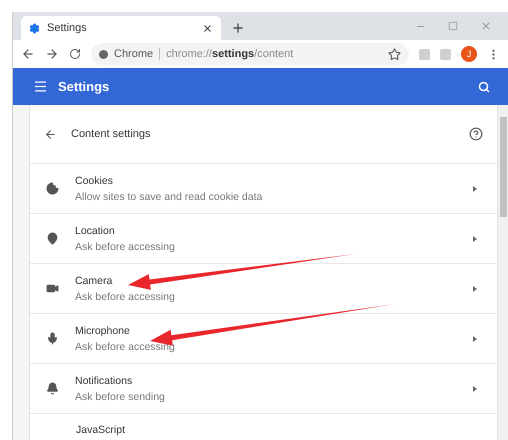 The height and width of the screenshot is (440, 508). Describe the element at coordinates (484, 86) in the screenshot. I see `search-icon` at that location.